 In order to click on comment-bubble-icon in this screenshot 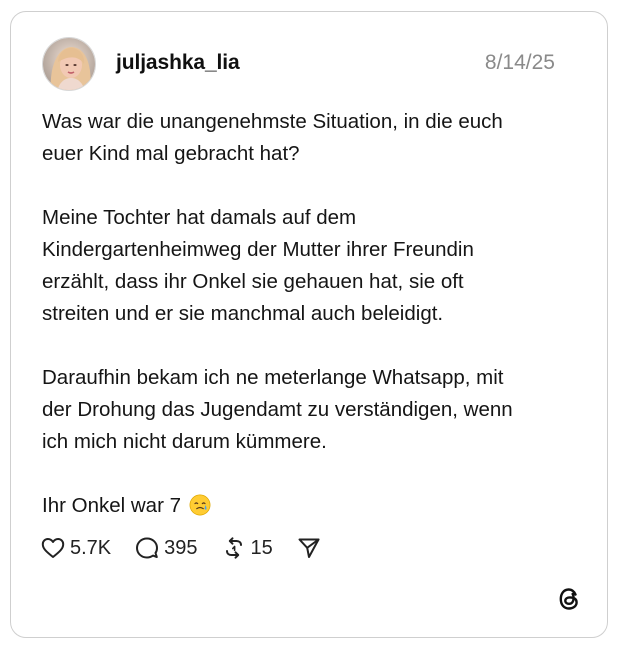, I will do `click(147, 548)`.